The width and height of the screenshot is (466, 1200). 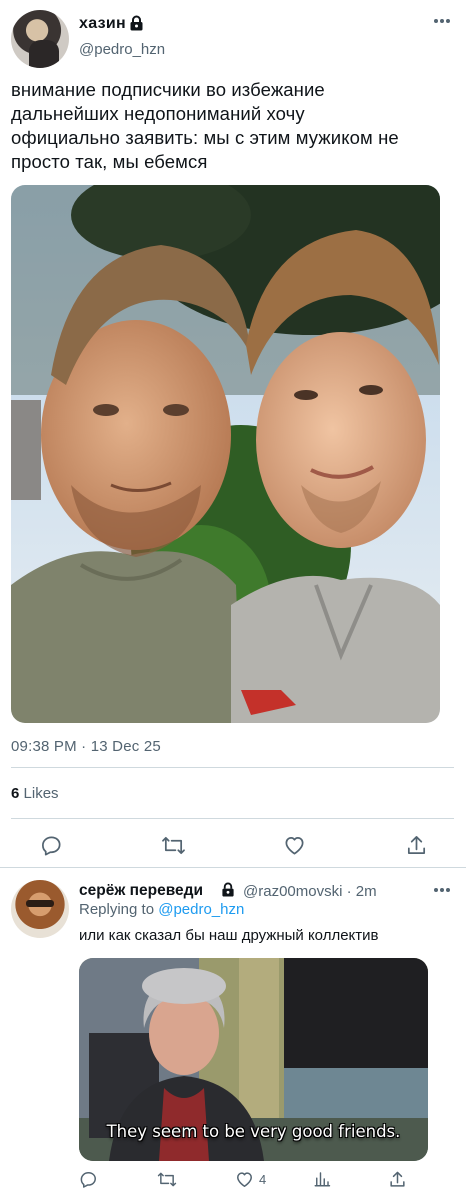 What do you see at coordinates (86, 746) in the screenshot?
I see `tweet-timestamp: 09:38 PM · 13 Dec 25` at bounding box center [86, 746].